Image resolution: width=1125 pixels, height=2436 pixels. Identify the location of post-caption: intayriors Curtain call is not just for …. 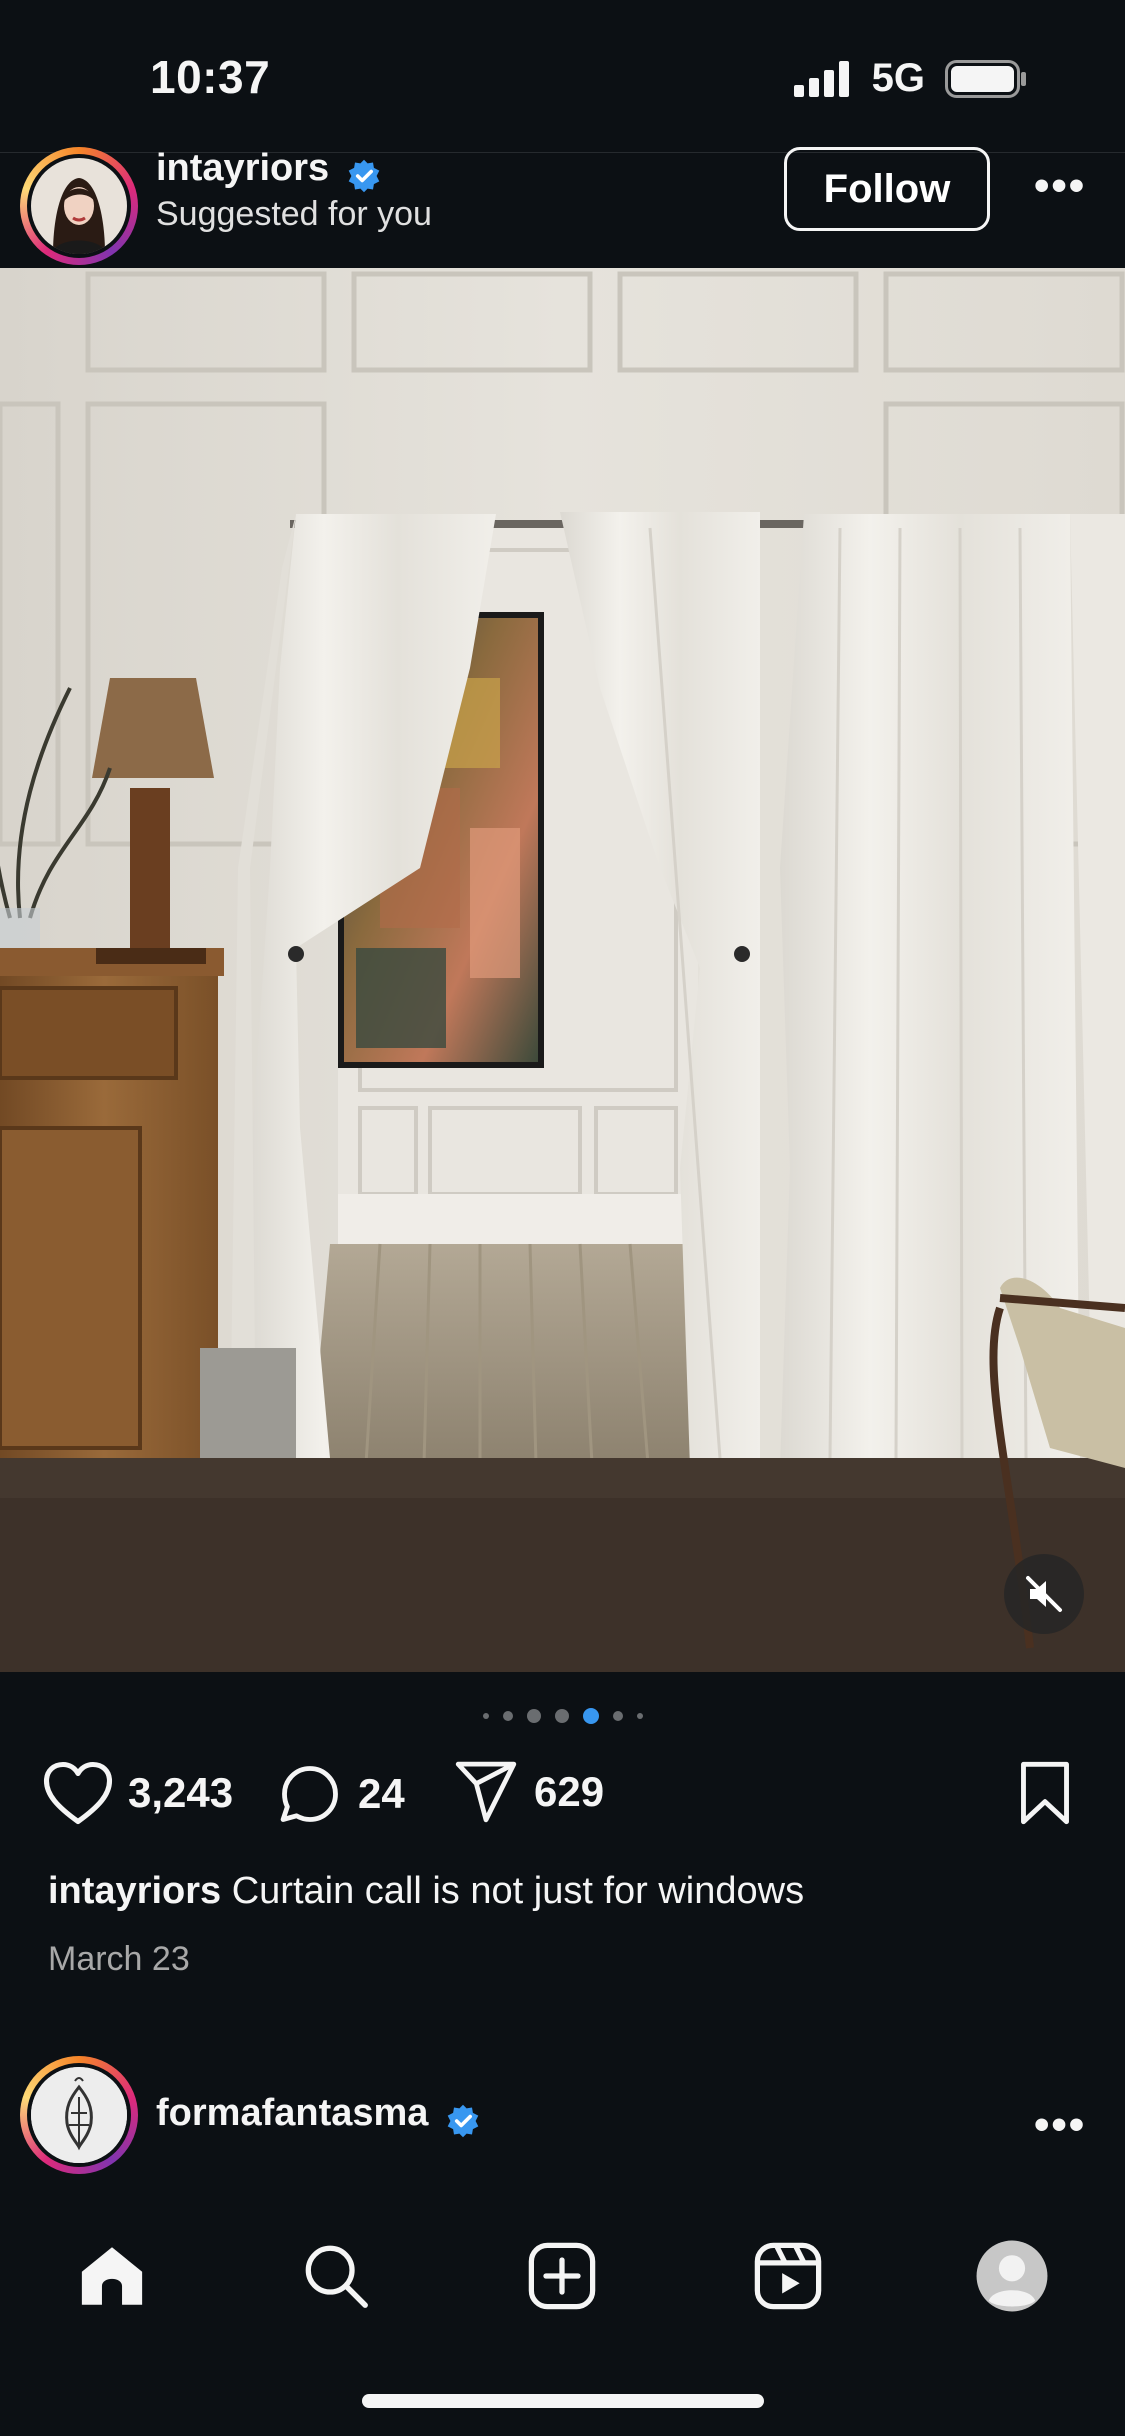
(426, 1891).